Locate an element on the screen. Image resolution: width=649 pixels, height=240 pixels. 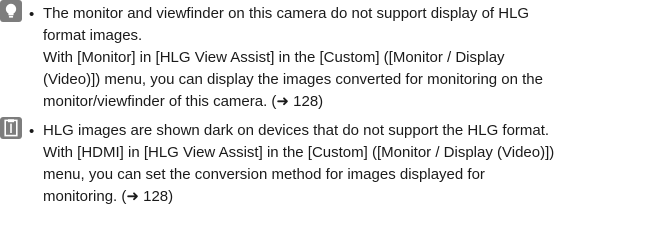
lightbulb-icon is located at coordinates (11, 11).